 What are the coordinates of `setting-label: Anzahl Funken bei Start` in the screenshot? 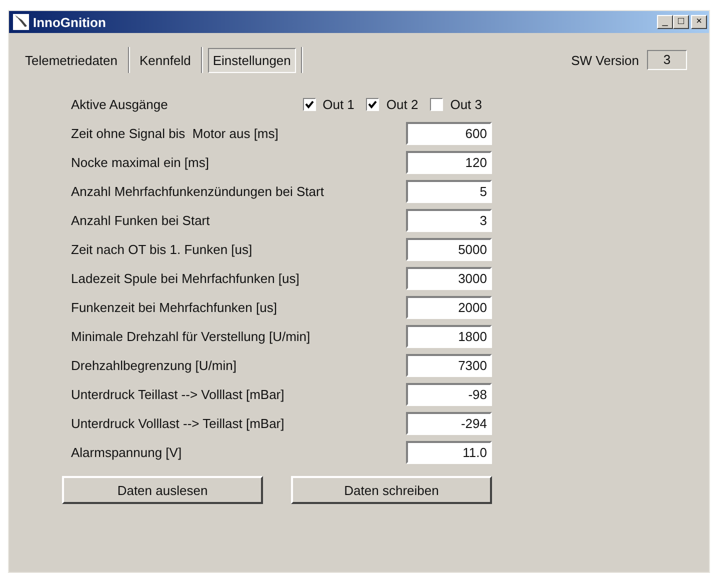 It's located at (140, 220).